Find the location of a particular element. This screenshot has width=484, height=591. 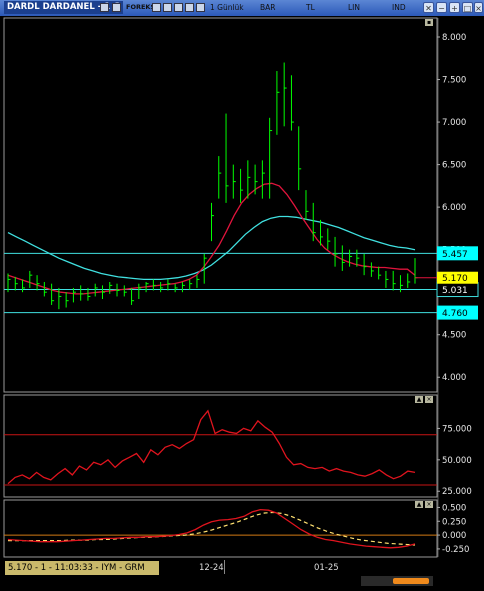

y-tick-label: 6.000 is located at coordinates (454, 208).